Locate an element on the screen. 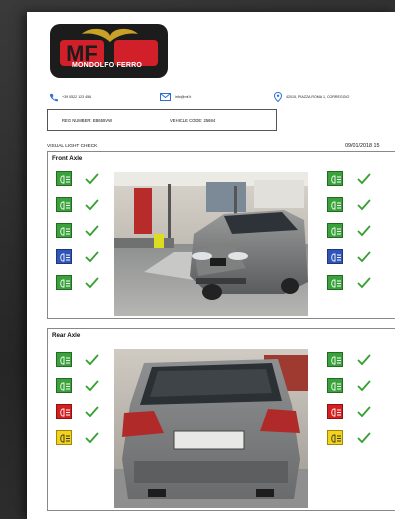 The image size is (395, 519). rear-left-lamp-2-position-light-icon is located at coordinates (64, 385).